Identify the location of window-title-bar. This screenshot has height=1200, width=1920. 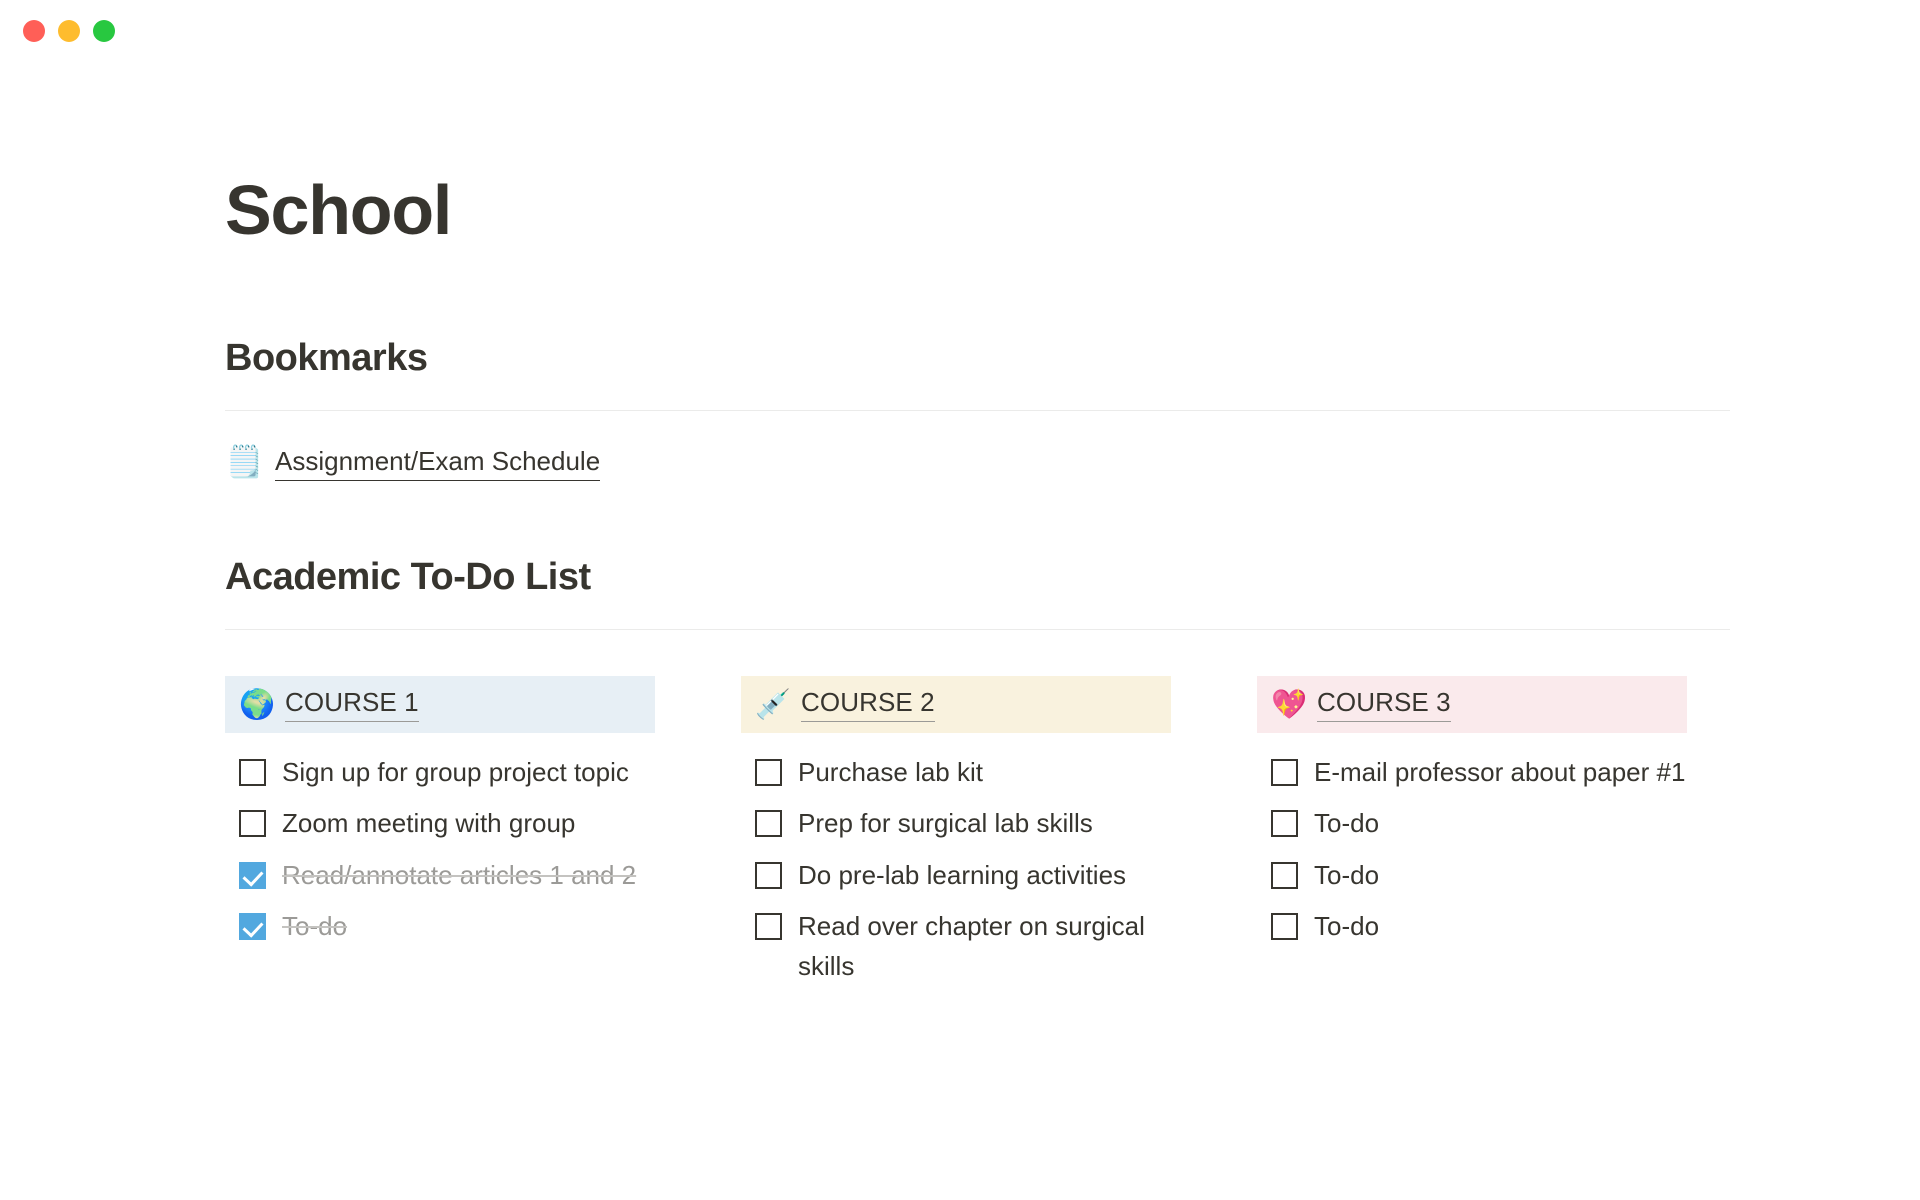
(960, 31).